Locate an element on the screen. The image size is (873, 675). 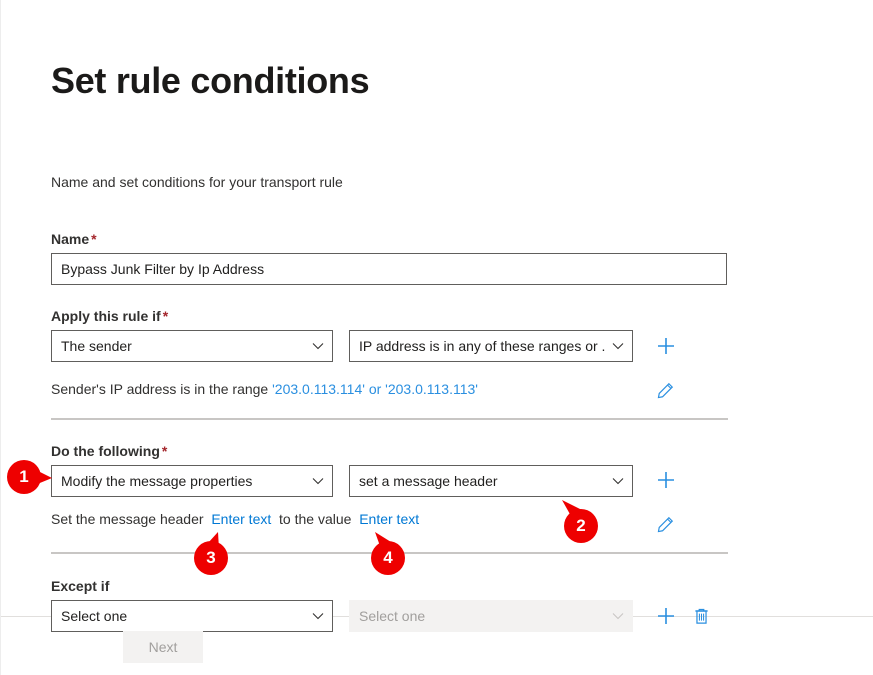
page-title: Set rule conditions is located at coordinates (210, 80).